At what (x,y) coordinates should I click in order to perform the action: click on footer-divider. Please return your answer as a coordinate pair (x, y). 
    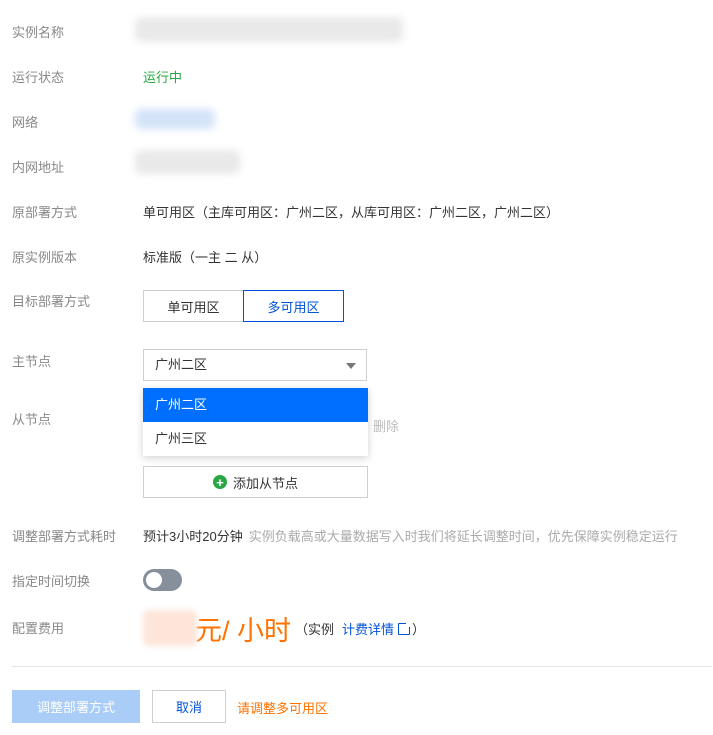
    Looking at the image, I should click on (362, 666).